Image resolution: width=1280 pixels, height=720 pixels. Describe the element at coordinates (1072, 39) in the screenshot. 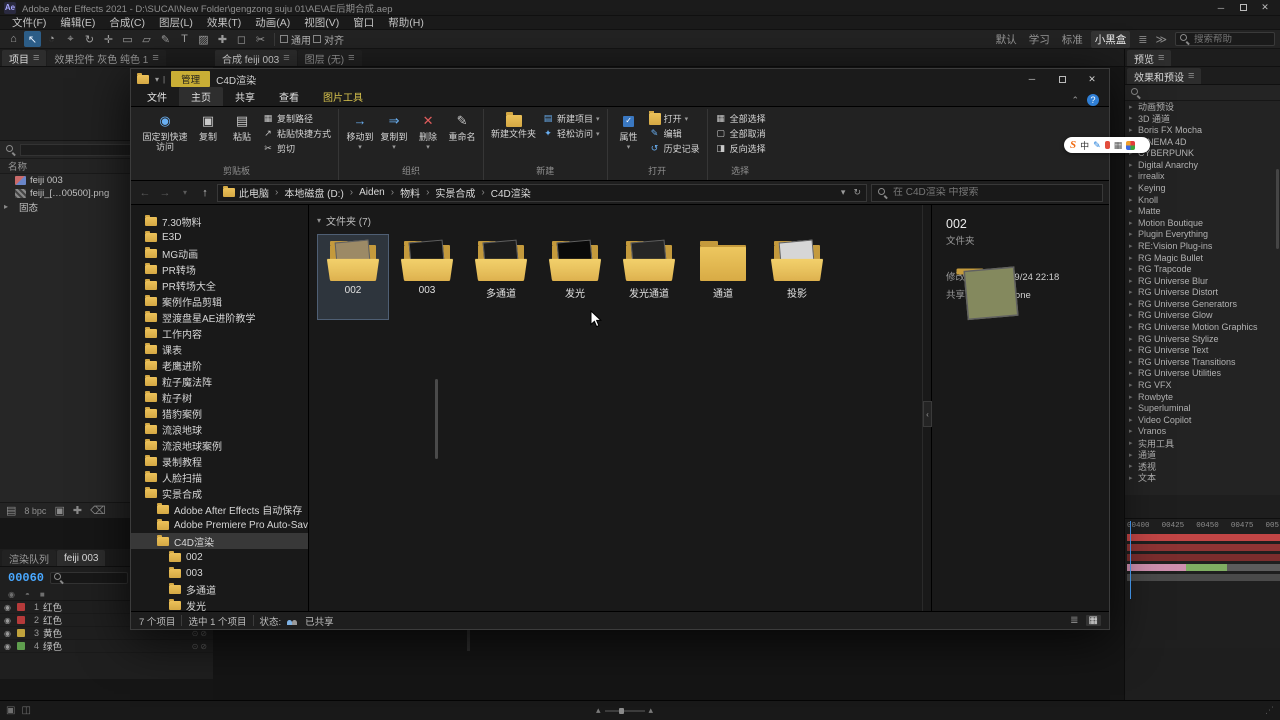

I see `workspace-tab: 标准` at that location.